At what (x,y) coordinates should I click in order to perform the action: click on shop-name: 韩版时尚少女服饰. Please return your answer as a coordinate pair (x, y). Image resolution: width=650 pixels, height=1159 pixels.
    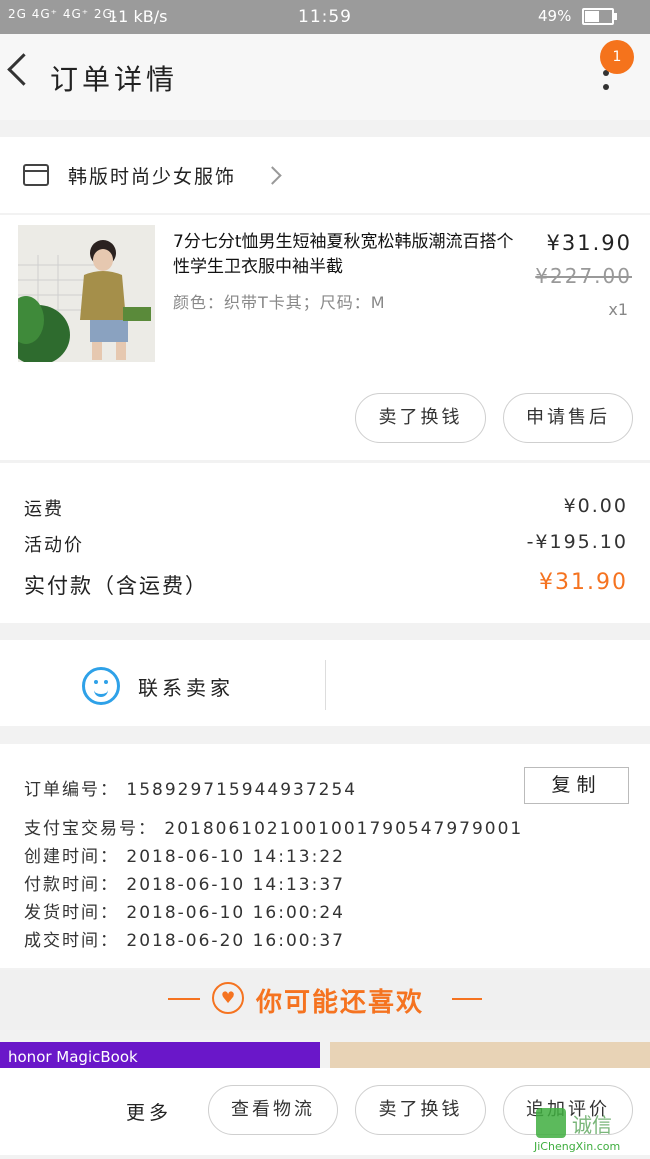
    Looking at the image, I should click on (152, 175).